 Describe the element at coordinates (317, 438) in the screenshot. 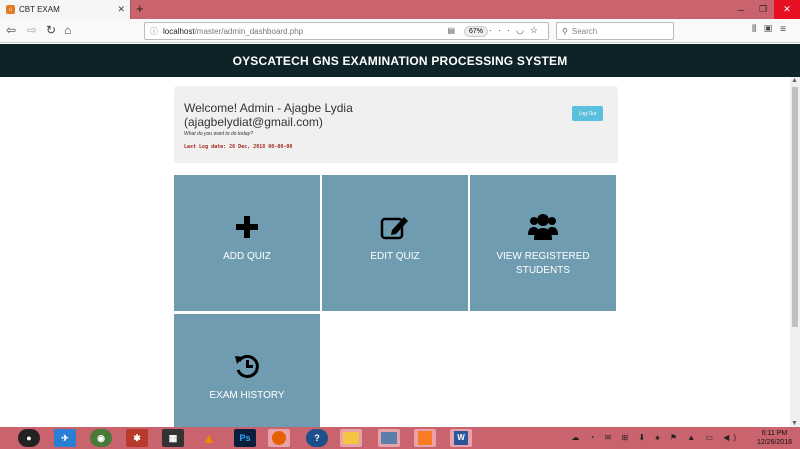

I see `help-icon: ?` at that location.